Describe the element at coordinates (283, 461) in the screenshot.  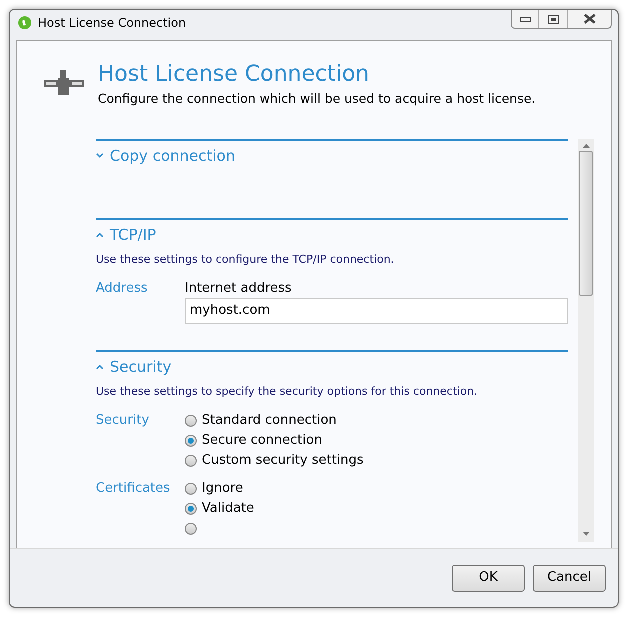
I see `radio-label: Custom security settings` at that location.